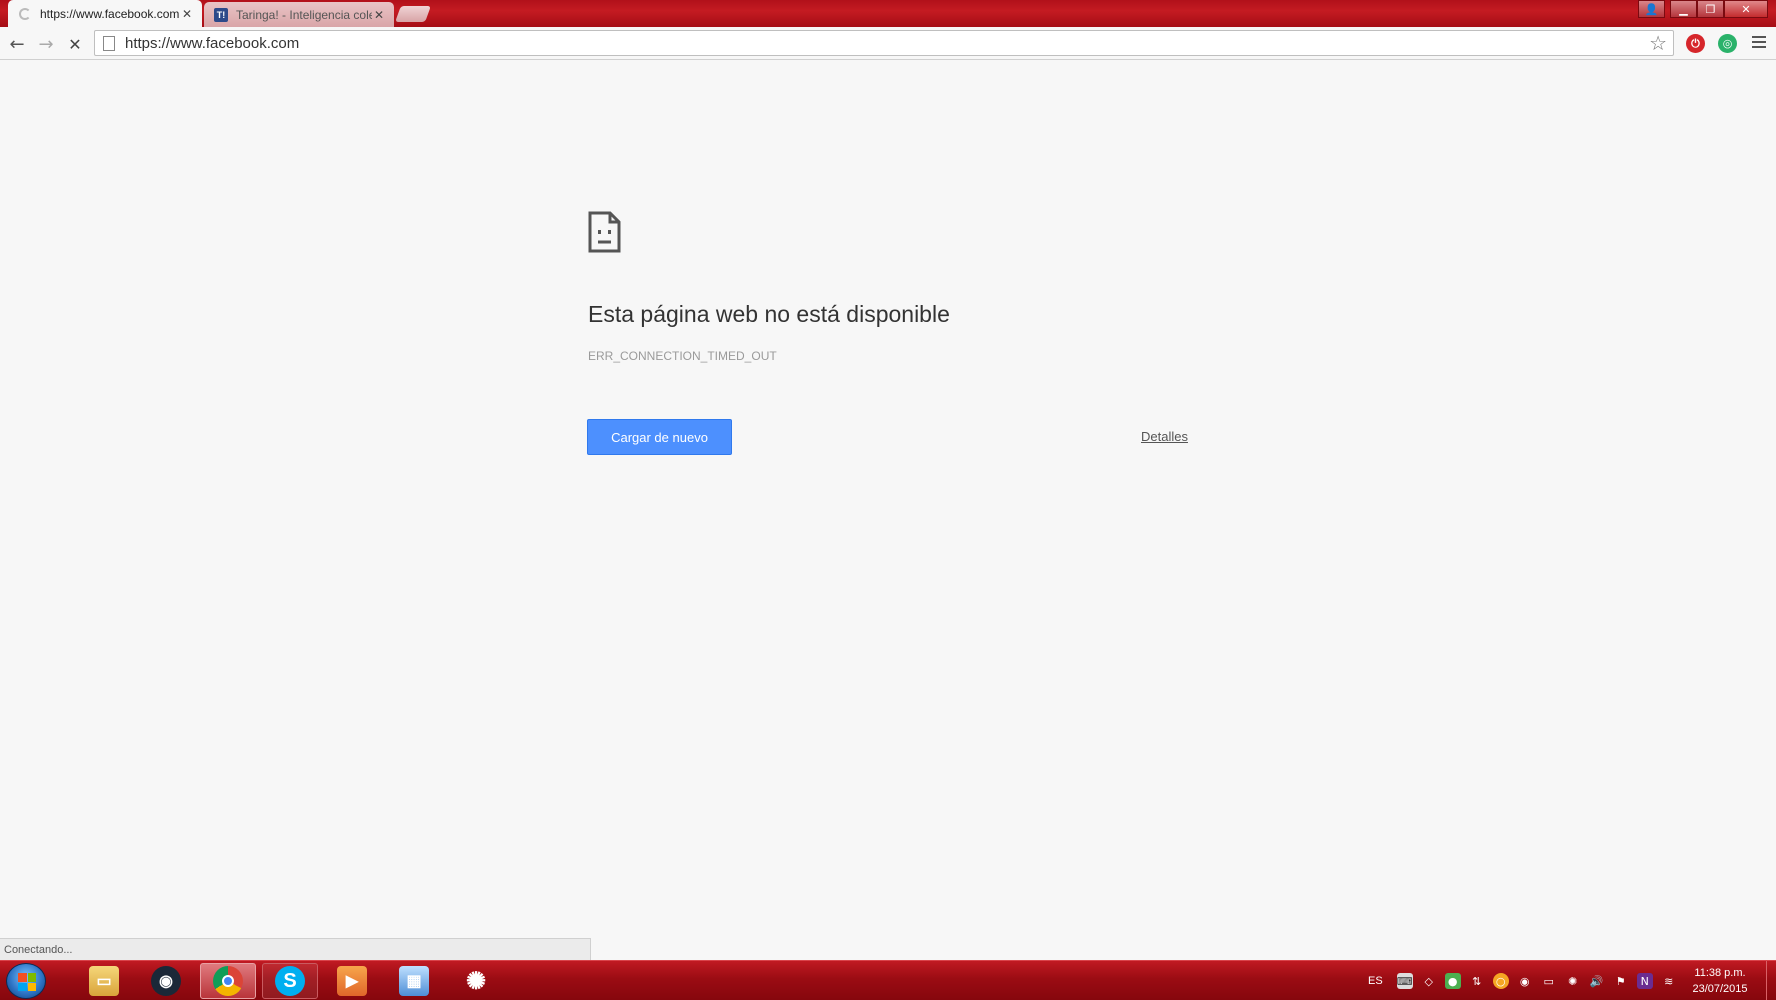 This screenshot has height=1000, width=1776. Describe the element at coordinates (221, 14) in the screenshot. I see `taringa-favicon-icon: T!` at that location.